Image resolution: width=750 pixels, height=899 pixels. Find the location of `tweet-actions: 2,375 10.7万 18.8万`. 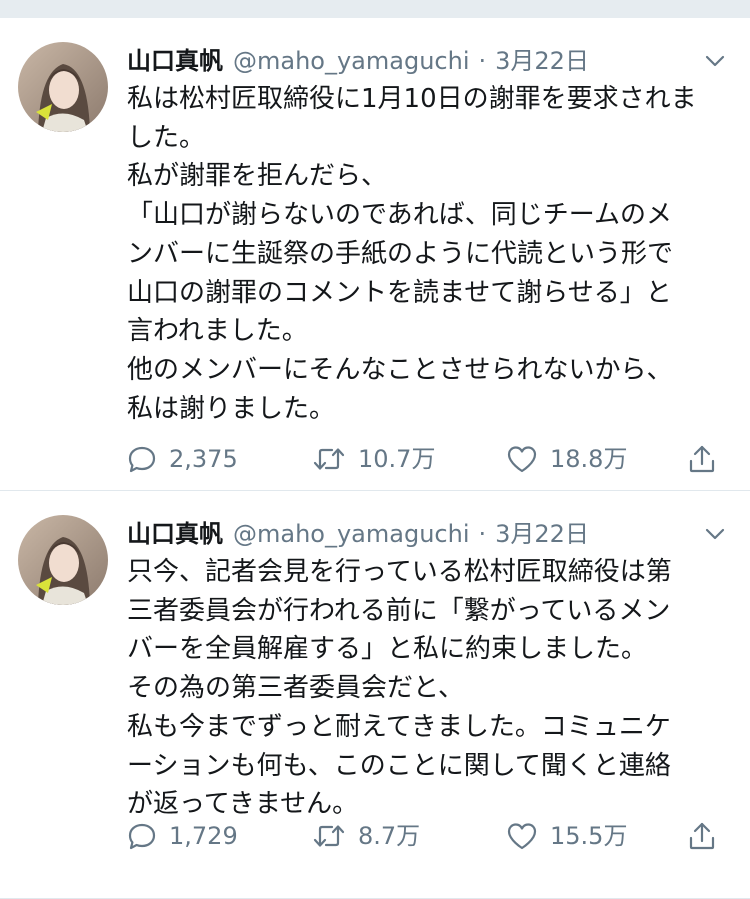

tweet-actions: 2,375 10.7万 18.8万 is located at coordinates (427, 459).